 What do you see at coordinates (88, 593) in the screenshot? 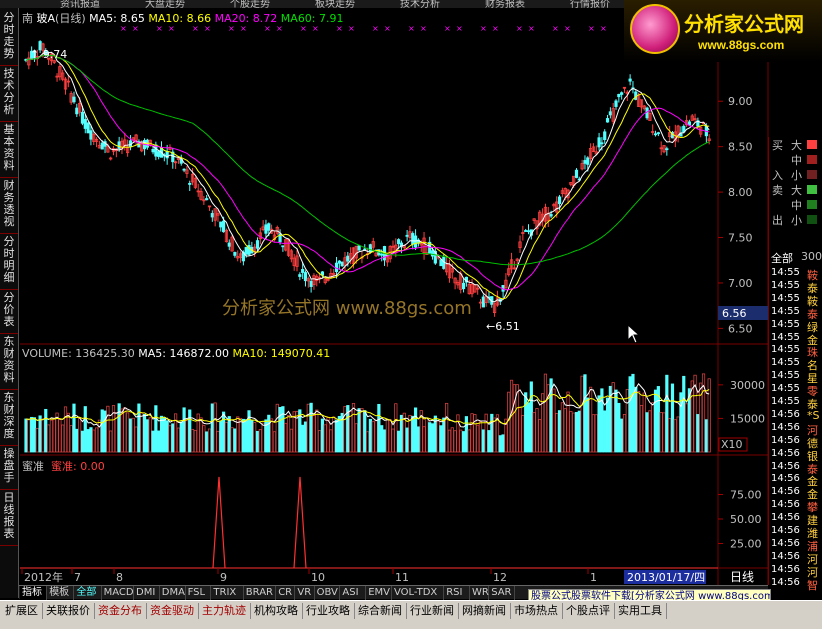
I see `indicator-tab: 全部` at bounding box center [88, 593].